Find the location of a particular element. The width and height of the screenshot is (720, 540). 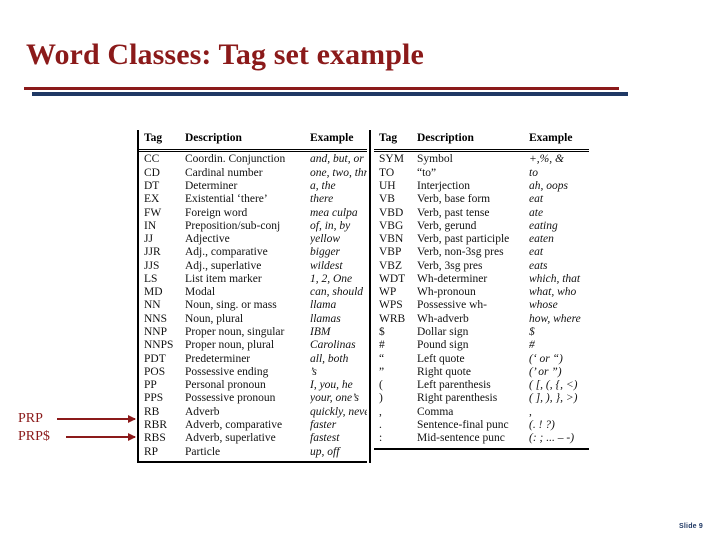

table-row: ) Right parenthesis ( ], ), }, >) is located at coordinates (481, 399).